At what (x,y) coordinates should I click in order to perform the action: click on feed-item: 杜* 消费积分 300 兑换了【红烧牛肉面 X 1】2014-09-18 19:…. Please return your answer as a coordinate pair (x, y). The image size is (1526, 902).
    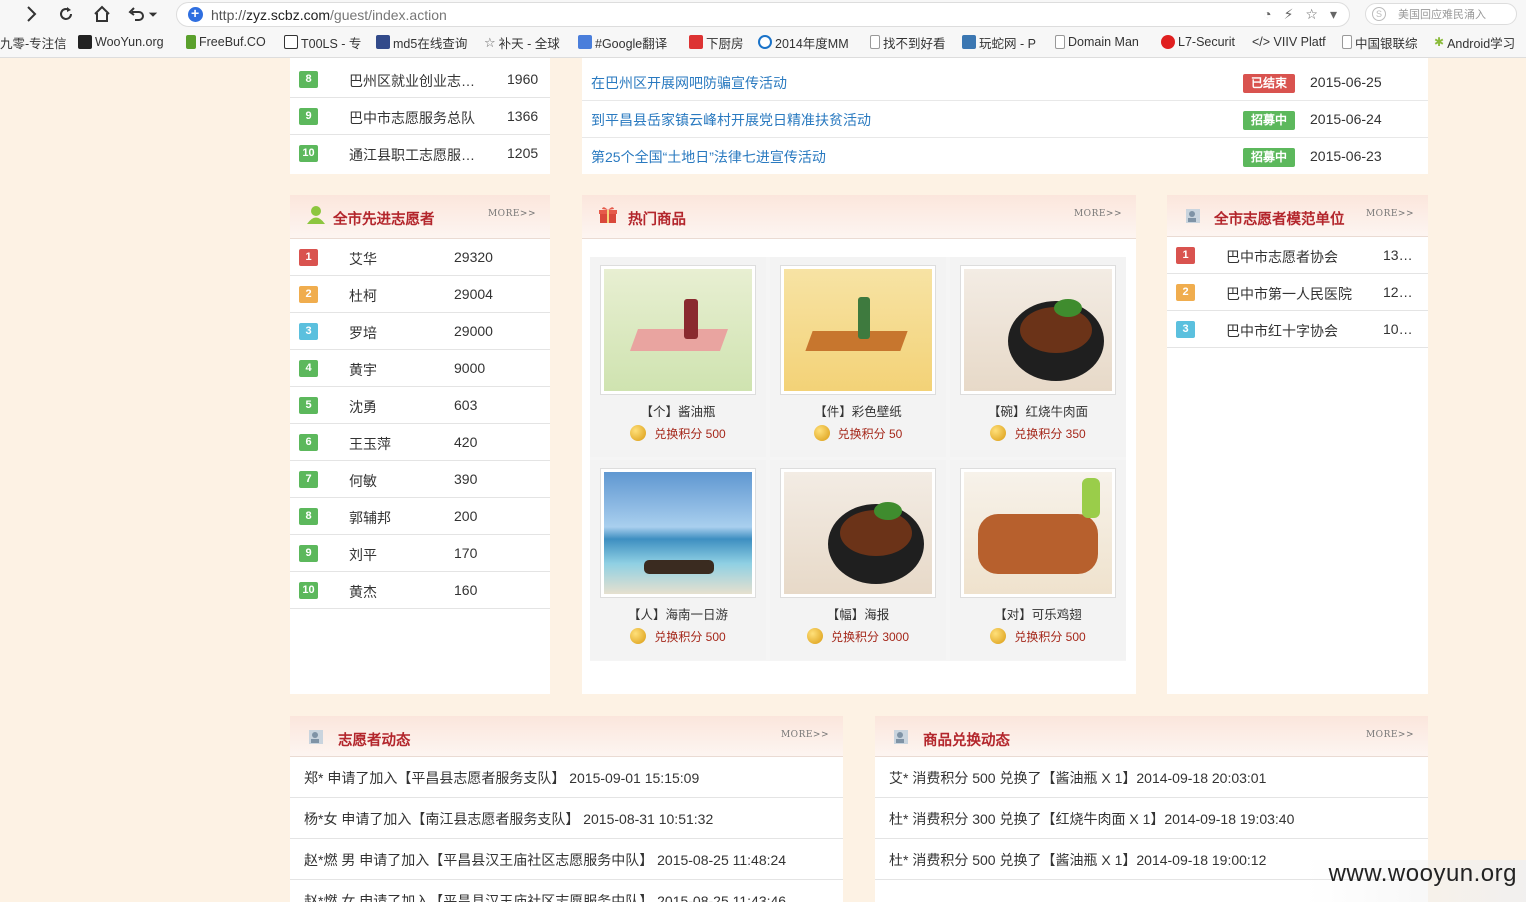
    Looking at the image, I should click on (1151, 818).